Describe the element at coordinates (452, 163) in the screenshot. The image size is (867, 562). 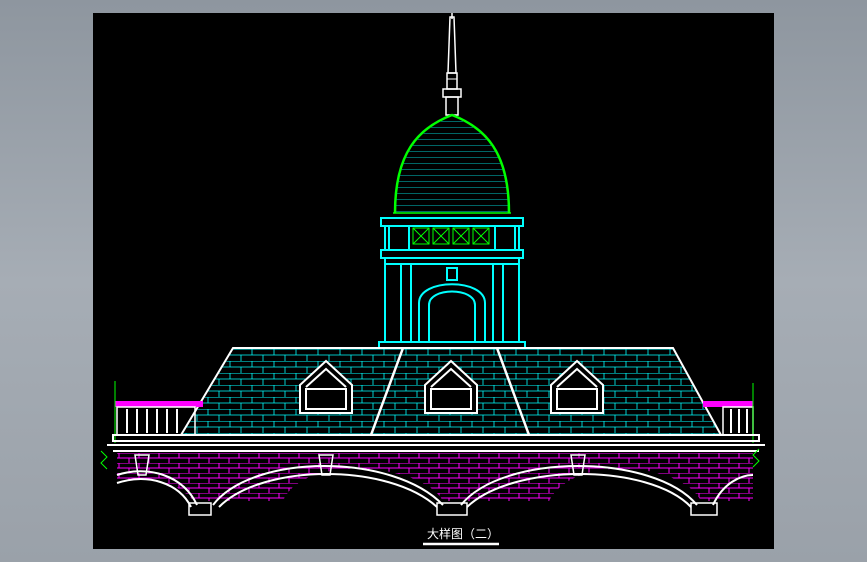
I see `onion-dome` at that location.